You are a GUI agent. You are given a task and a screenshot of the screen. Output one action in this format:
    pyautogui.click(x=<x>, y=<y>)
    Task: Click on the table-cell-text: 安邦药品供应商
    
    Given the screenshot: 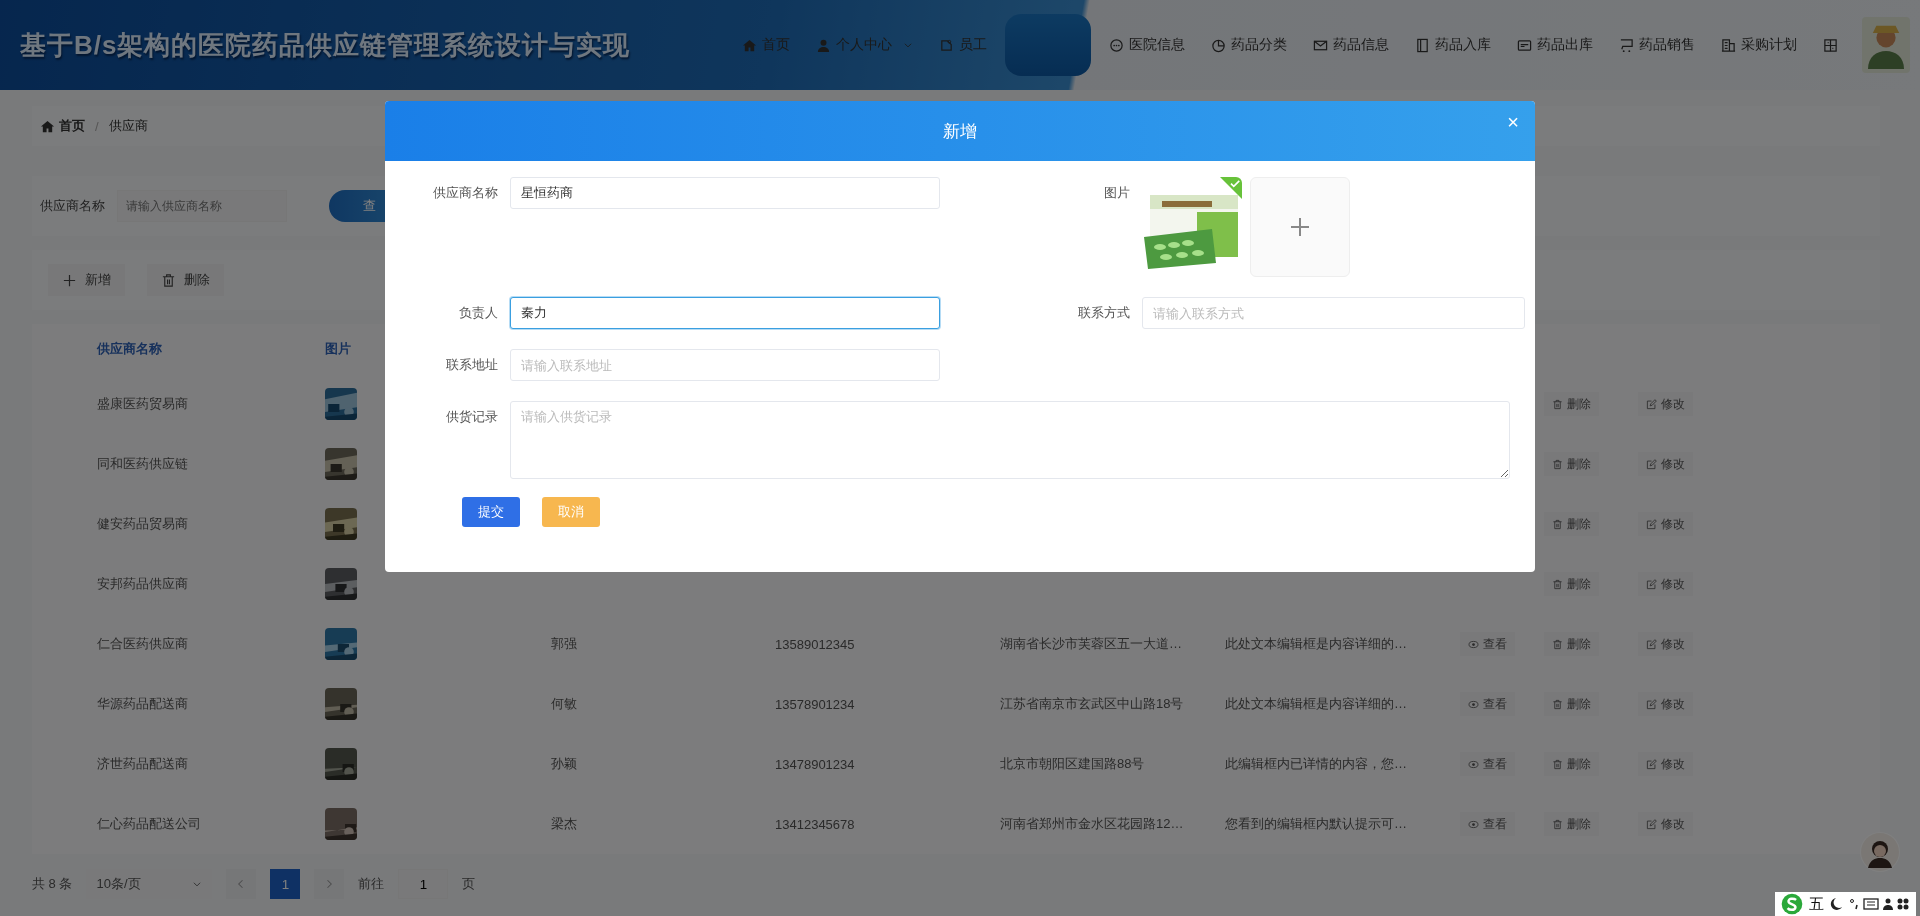 What is the action you would take?
    pyautogui.click(x=143, y=584)
    